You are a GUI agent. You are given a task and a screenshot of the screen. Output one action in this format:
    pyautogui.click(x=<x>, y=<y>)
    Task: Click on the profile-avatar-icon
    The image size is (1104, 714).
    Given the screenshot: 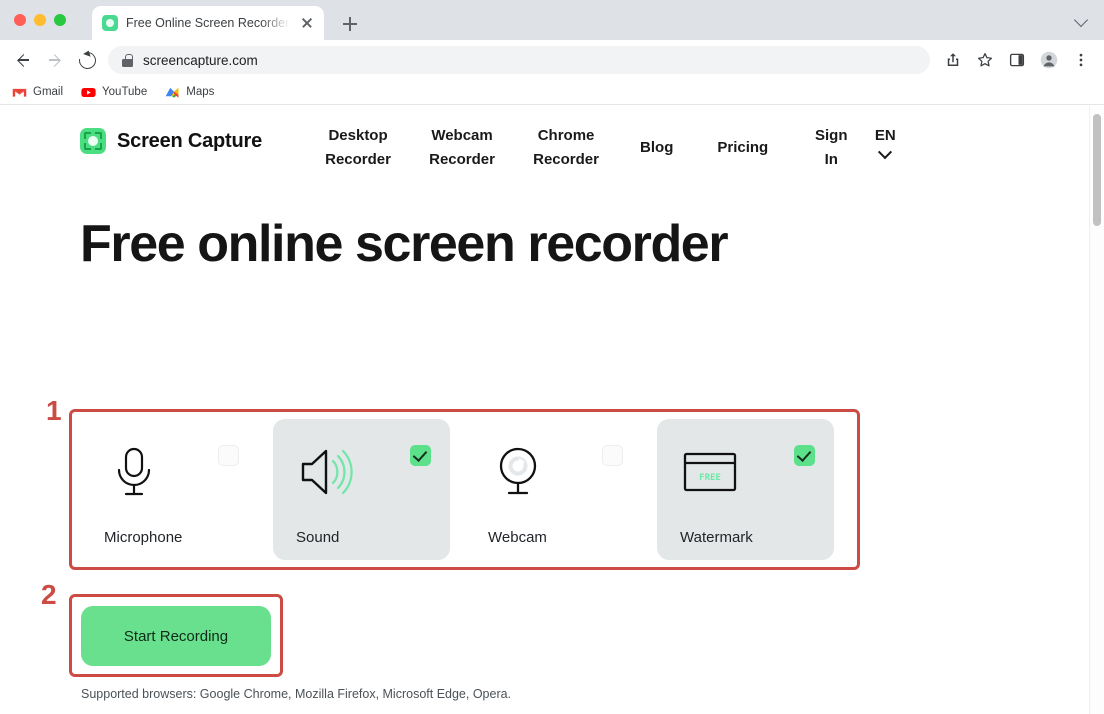 What is the action you would take?
    pyautogui.click(x=1049, y=60)
    